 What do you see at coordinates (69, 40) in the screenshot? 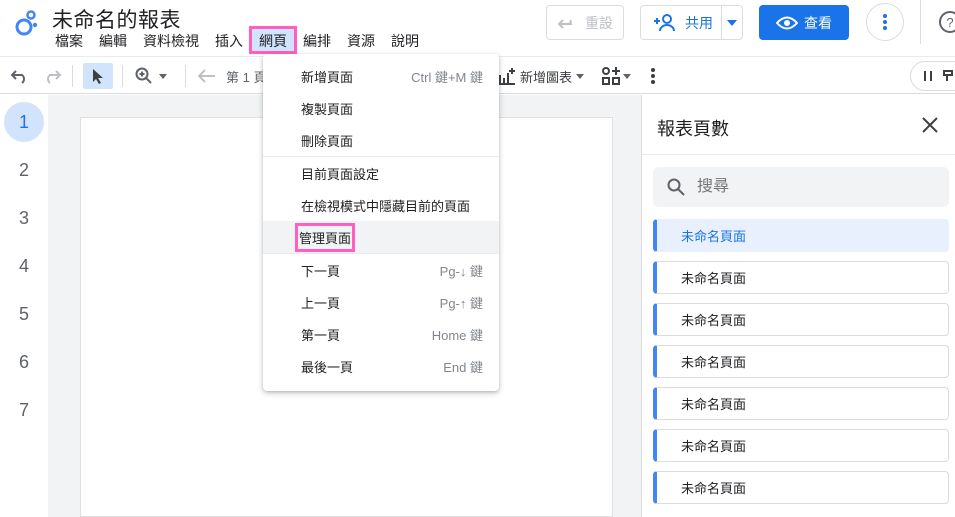
I see `menu-item: 檔案` at bounding box center [69, 40].